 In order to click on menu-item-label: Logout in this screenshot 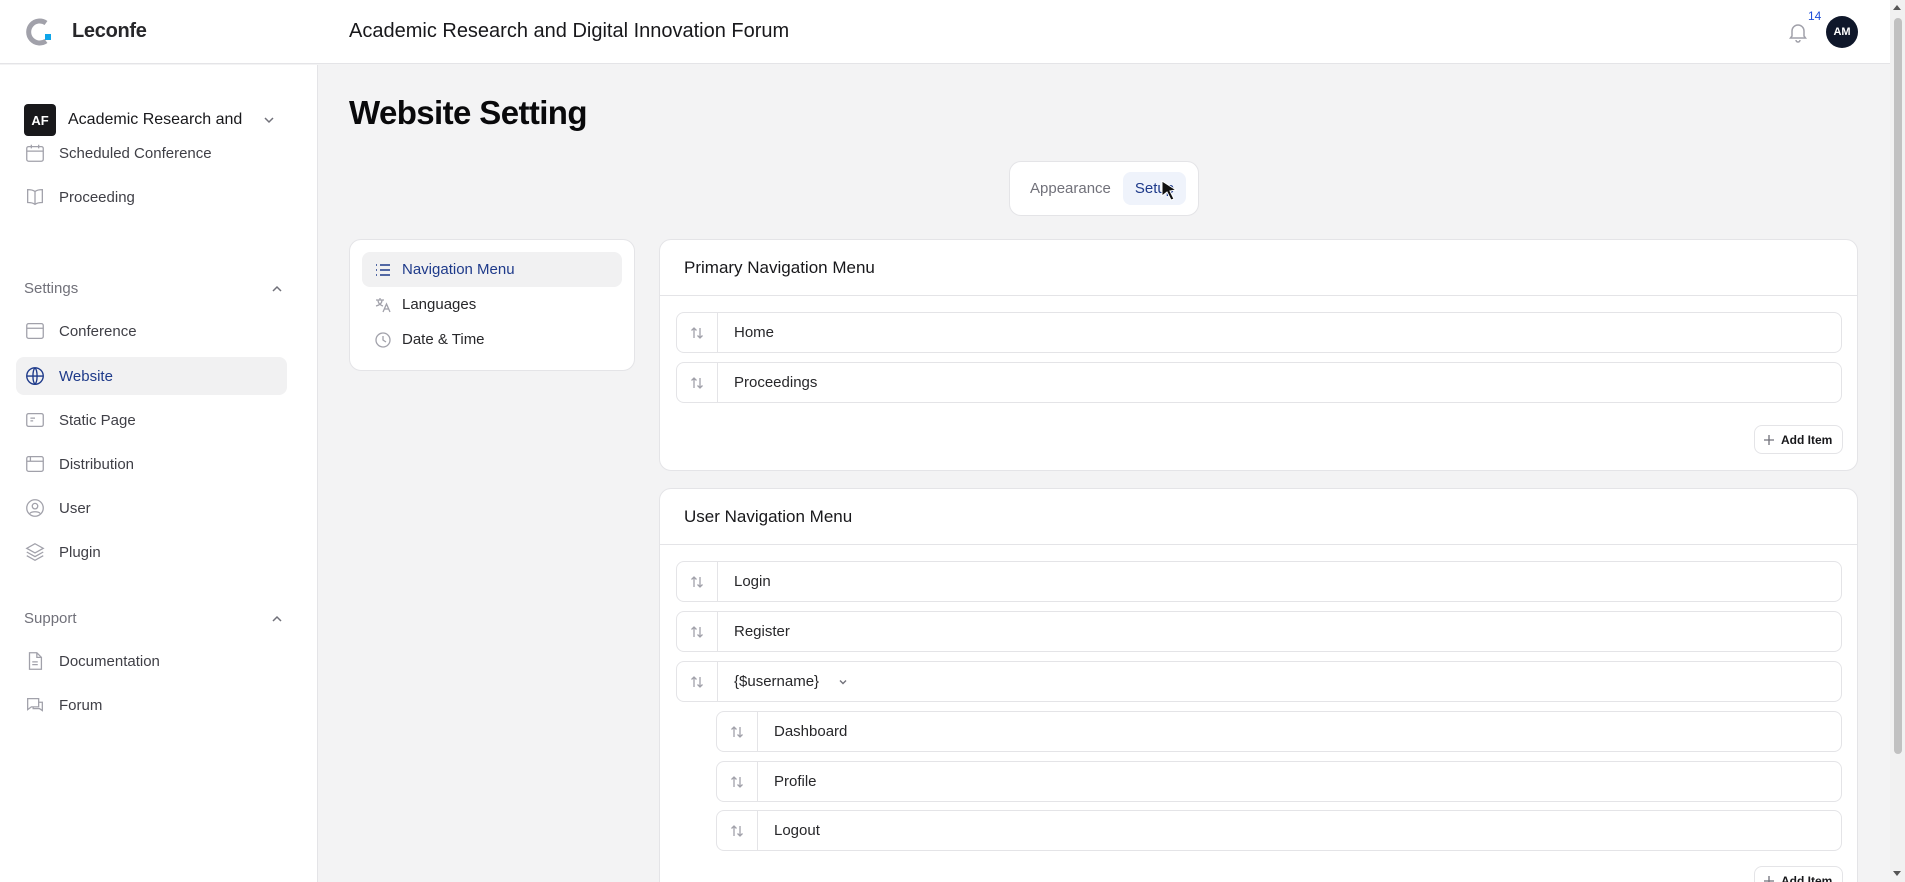, I will do `click(797, 830)`.